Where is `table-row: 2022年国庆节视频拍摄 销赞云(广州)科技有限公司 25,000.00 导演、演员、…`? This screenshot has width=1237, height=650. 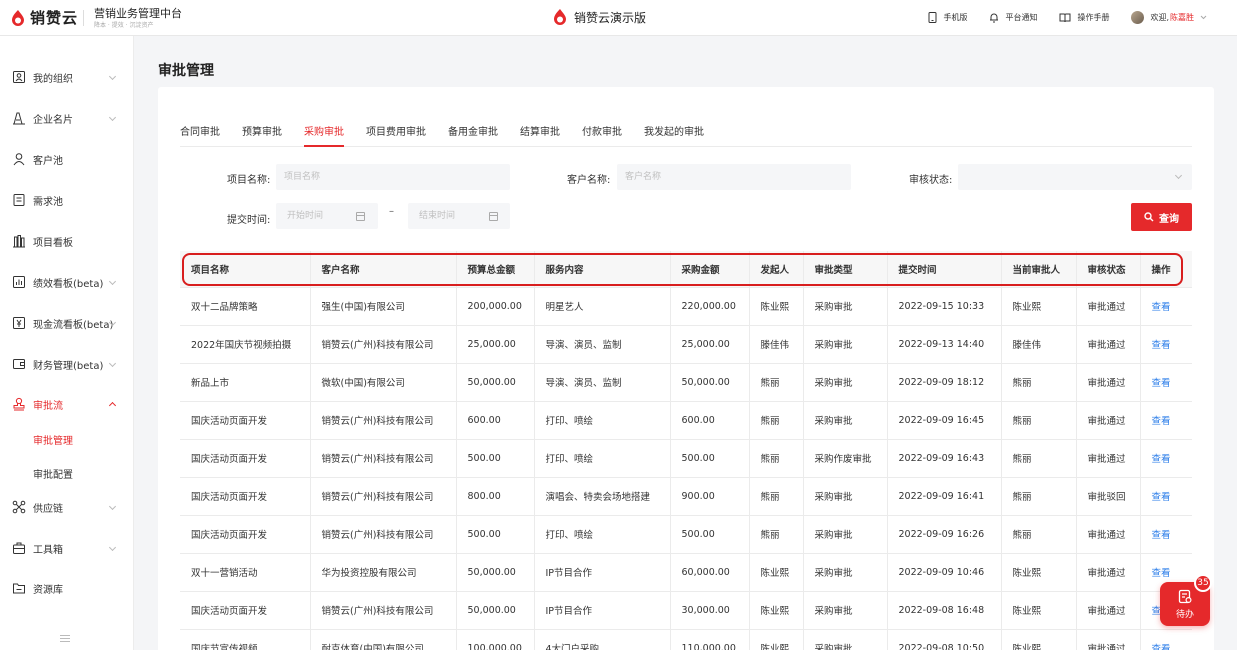 table-row: 2022年国庆节视频拍摄 销赞云(广州)科技有限公司 25,000.00 导演、演员、… is located at coordinates (686, 344).